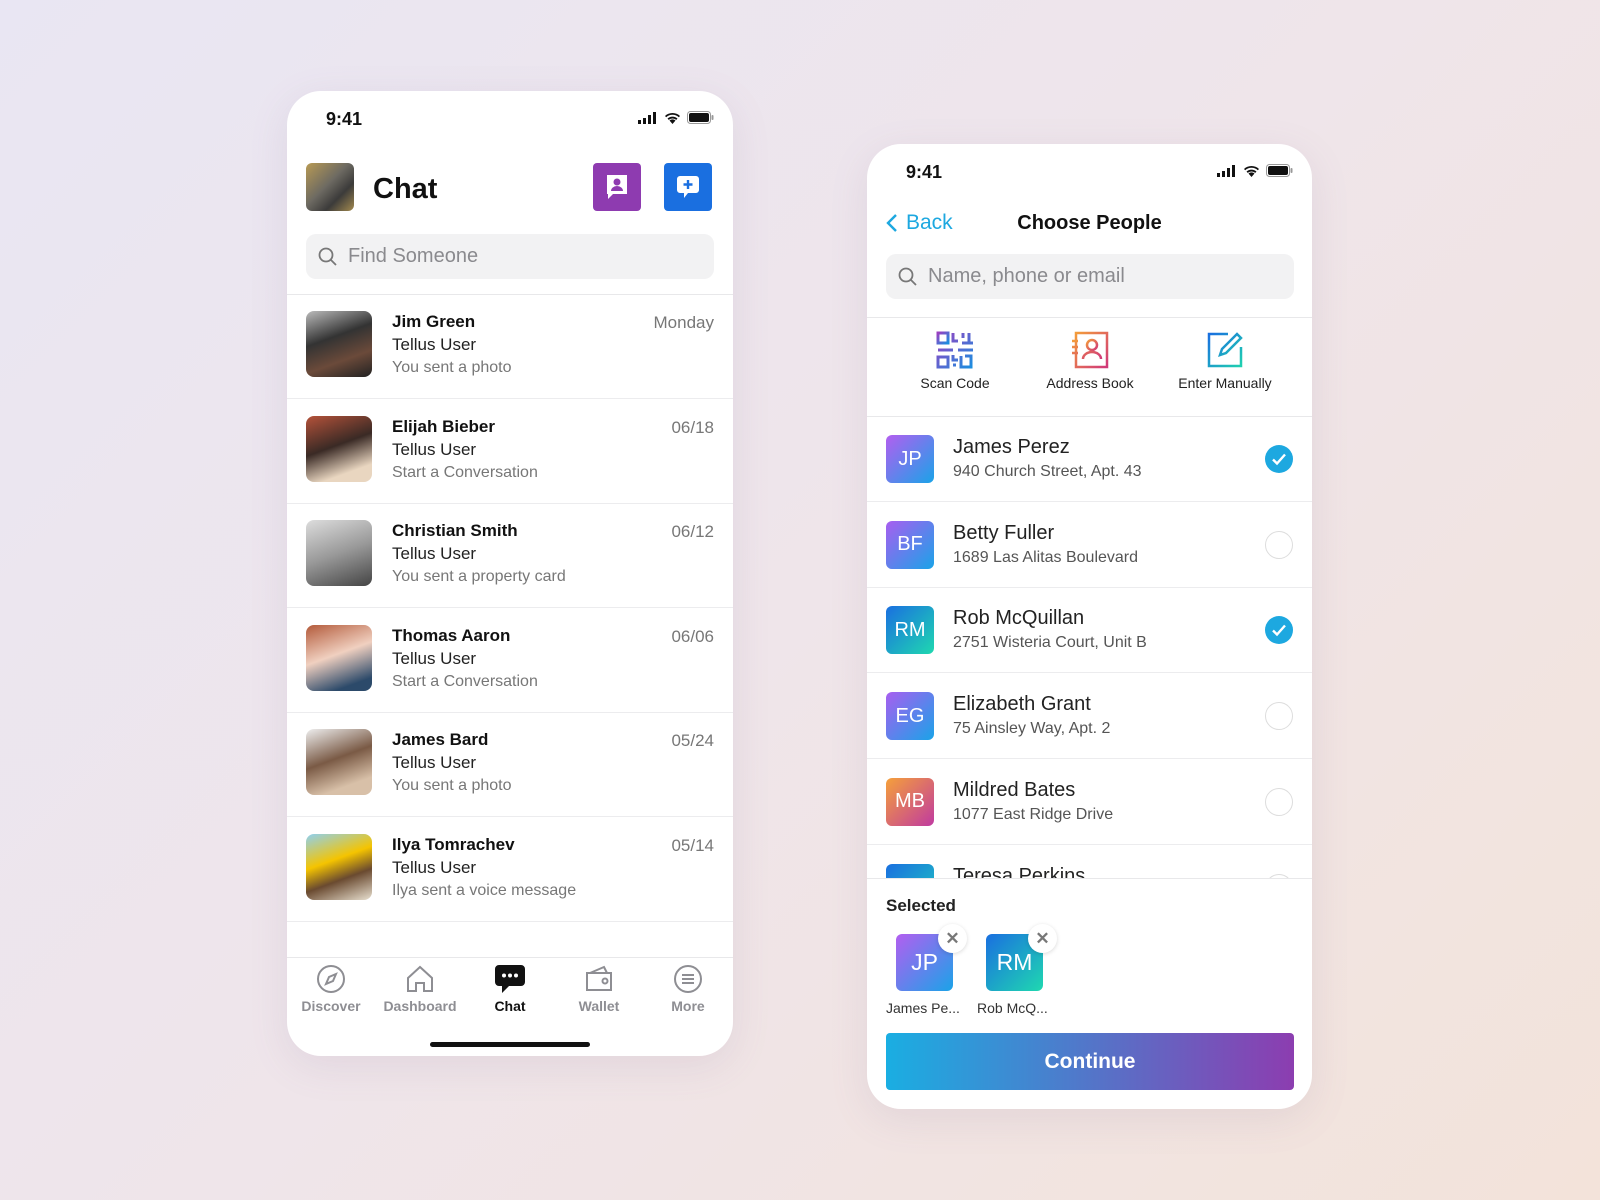 The width and height of the screenshot is (1600, 1200). I want to click on tab-more: More, so click(688, 989).